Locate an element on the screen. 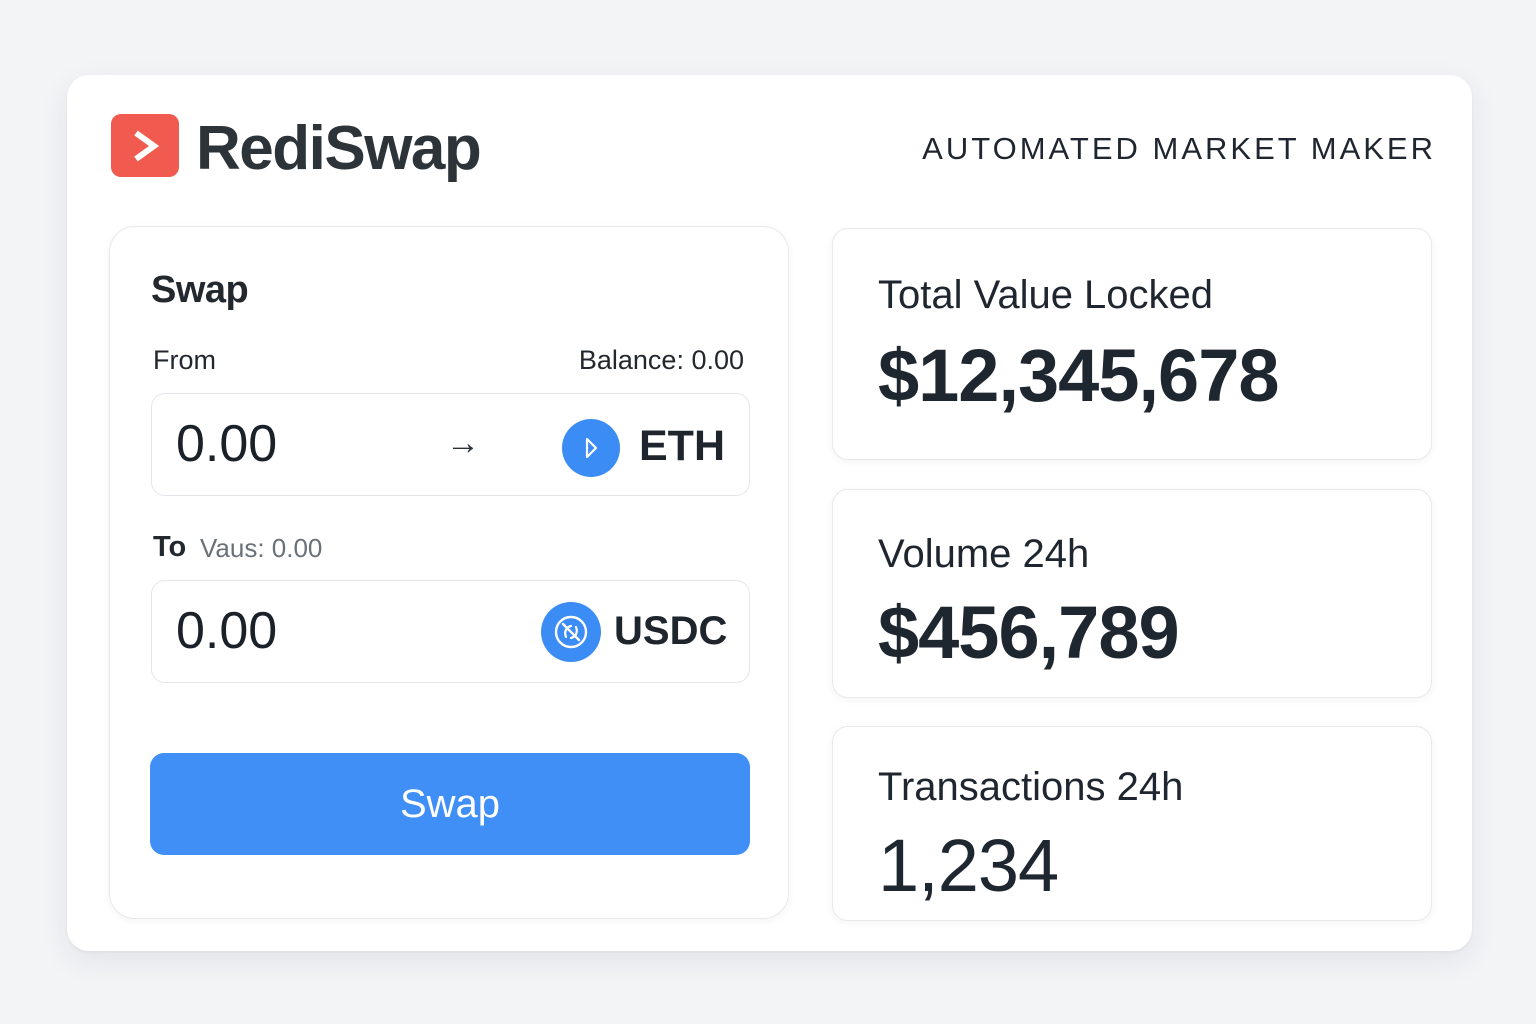 This screenshot has width=1536, height=1024. tagline: AUTOMATED MARKET MAKER is located at coordinates (1179, 148).